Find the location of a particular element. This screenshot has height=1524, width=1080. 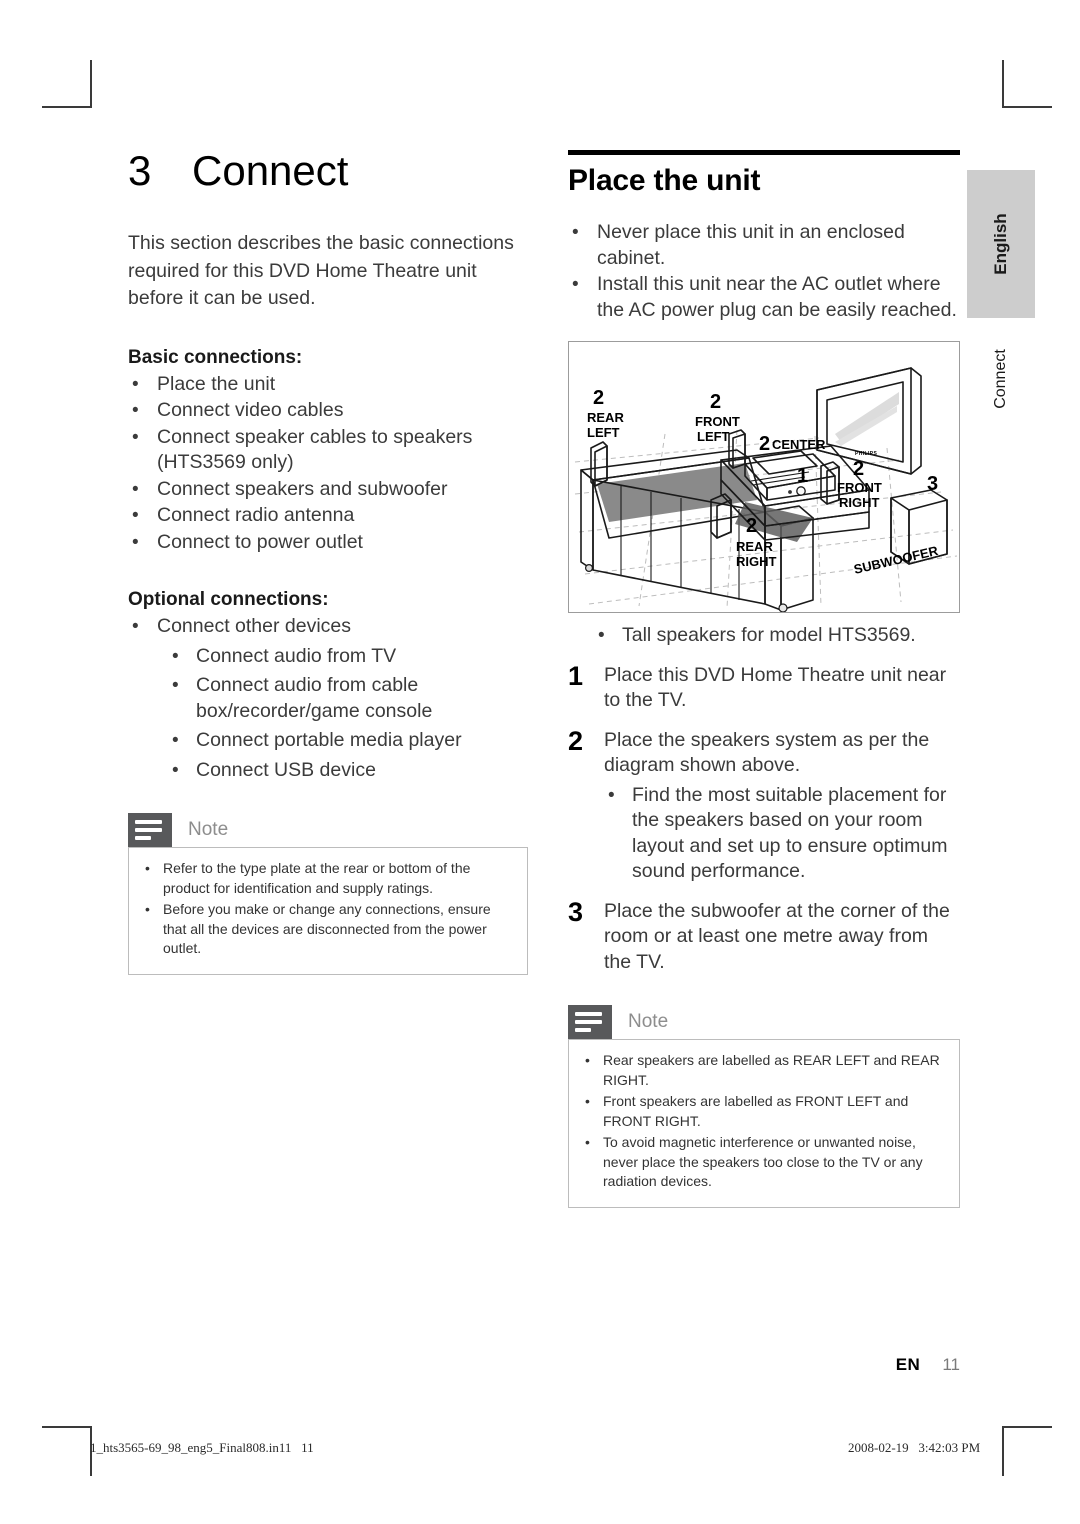

footer-timestamp: 2008-02-19 3:42:03 PM is located at coordinates (914, 1447).